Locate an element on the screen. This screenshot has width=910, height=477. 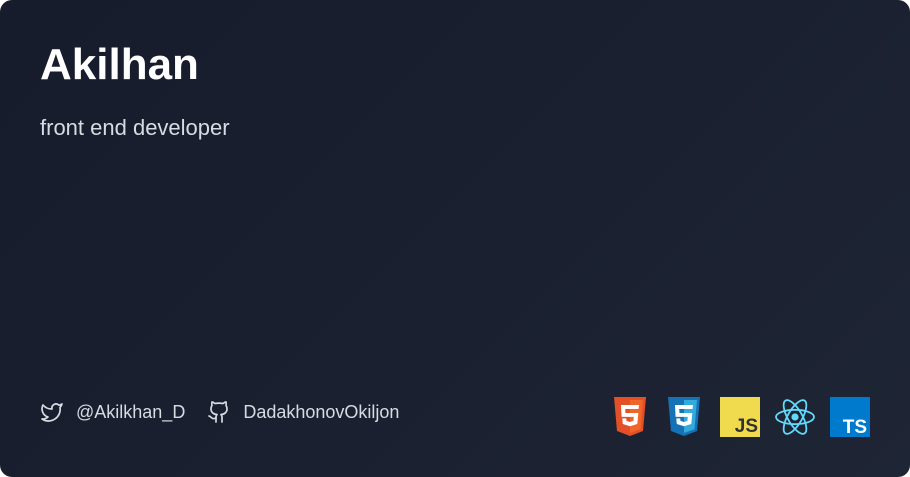
css3-icon is located at coordinates (684, 417).